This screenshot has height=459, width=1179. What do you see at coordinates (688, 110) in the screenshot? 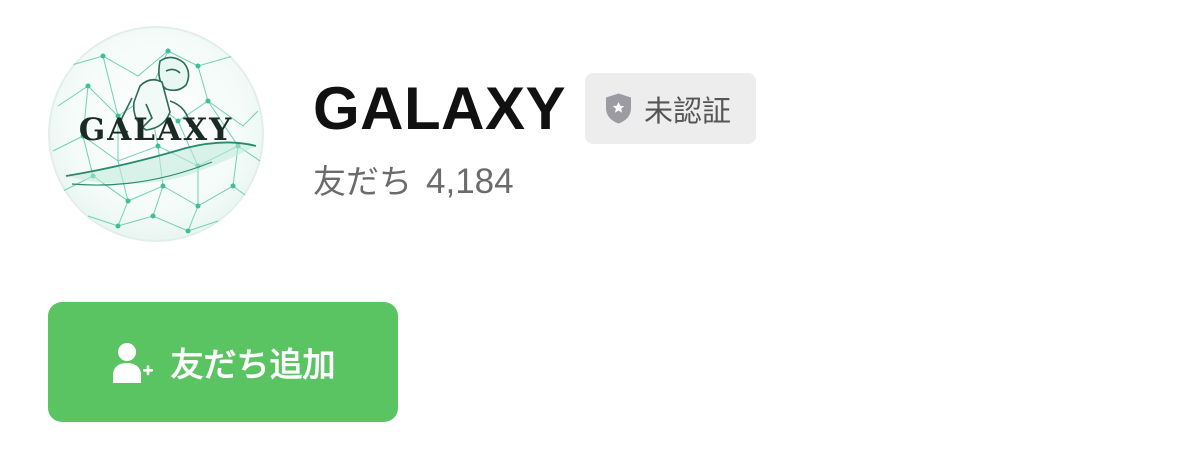
I see `badge-label: 未認証` at bounding box center [688, 110].